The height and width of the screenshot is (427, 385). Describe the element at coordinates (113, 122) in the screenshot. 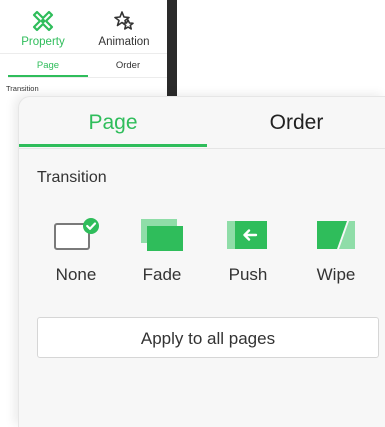

I see `tab-page: Page` at that location.